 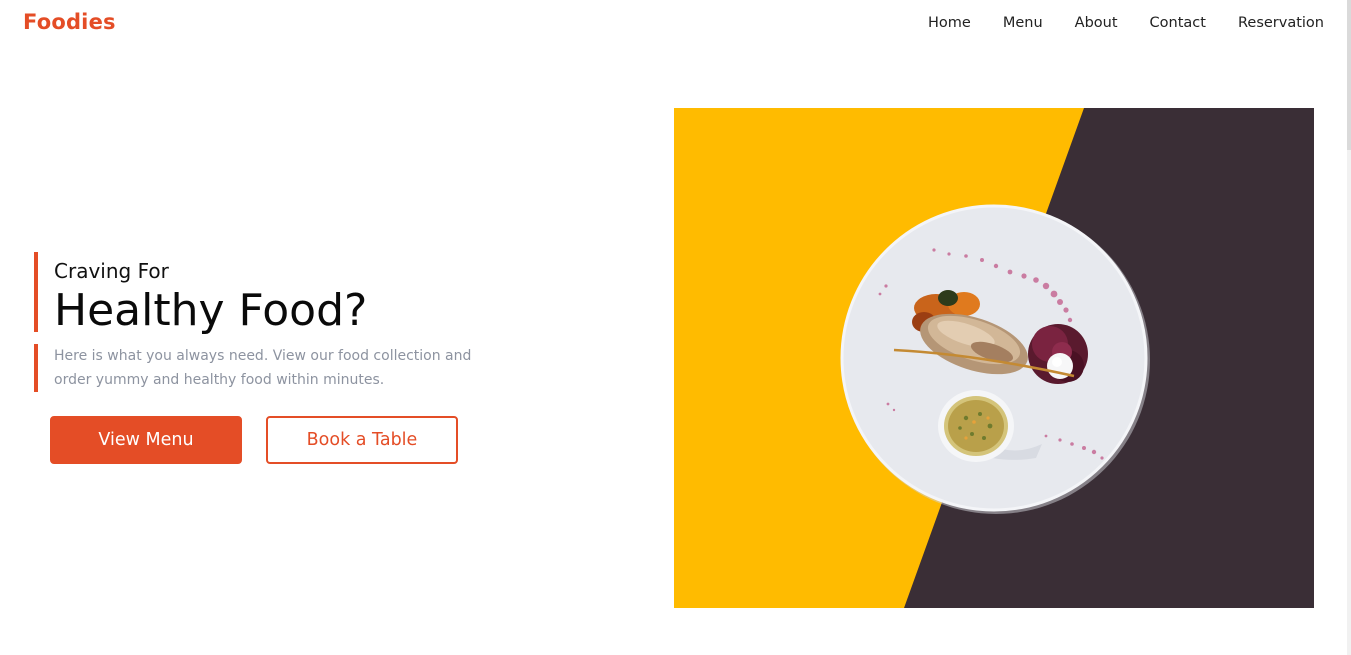 What do you see at coordinates (1096, 23) in the screenshot?
I see `nav-item-about: About` at bounding box center [1096, 23].